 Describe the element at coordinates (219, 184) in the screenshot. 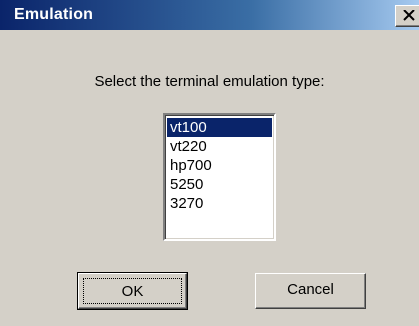

I see `list-item-5250: 5250` at that location.